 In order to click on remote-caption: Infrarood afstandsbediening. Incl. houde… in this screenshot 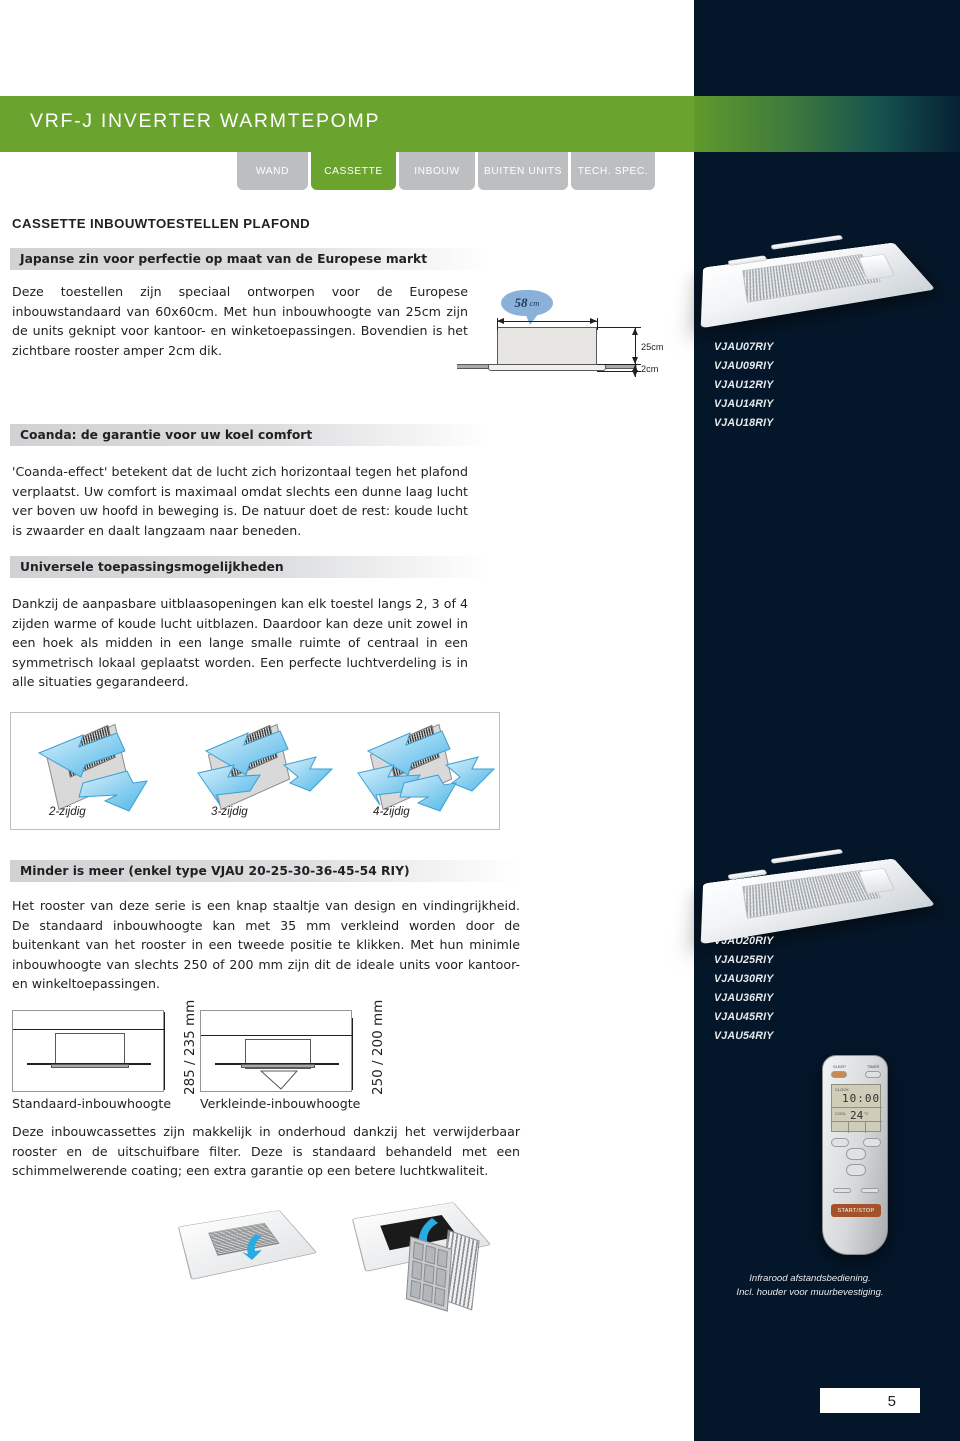, I will do `click(810, 1285)`.